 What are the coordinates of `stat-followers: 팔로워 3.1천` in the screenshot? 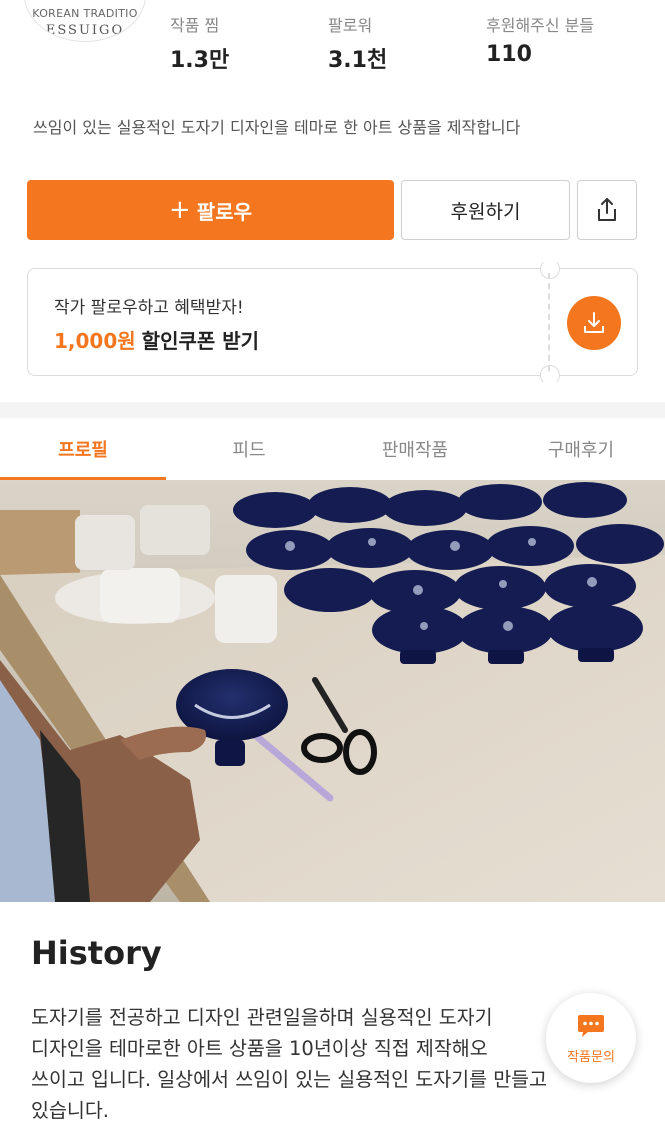 It's located at (357, 43).